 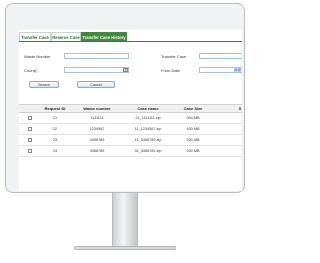 I want to click on from-date-label: From Date, so click(x=170, y=70).